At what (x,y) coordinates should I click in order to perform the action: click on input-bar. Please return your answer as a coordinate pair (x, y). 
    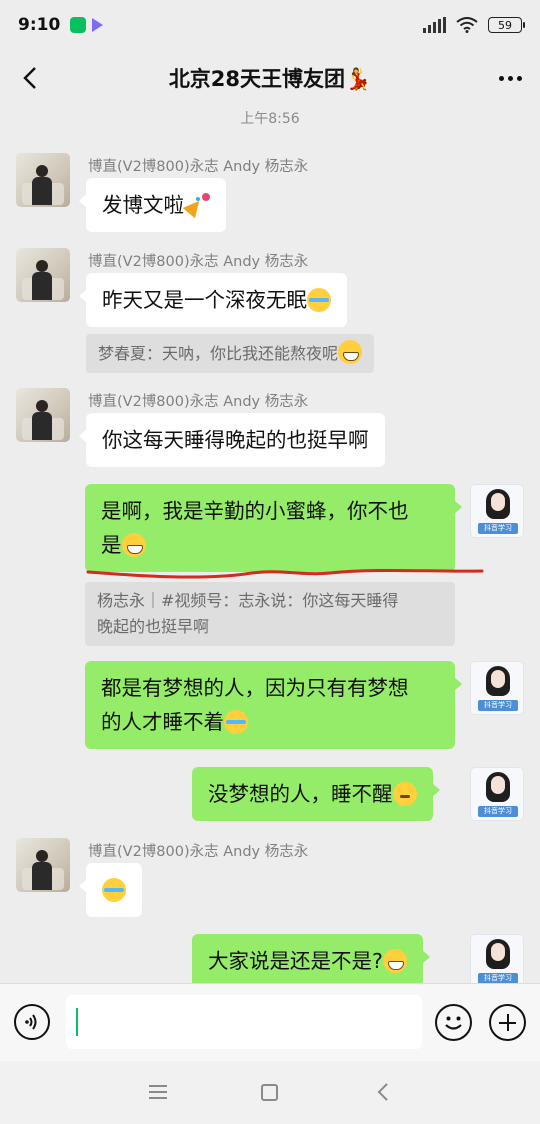
    Looking at the image, I should click on (270, 1022).